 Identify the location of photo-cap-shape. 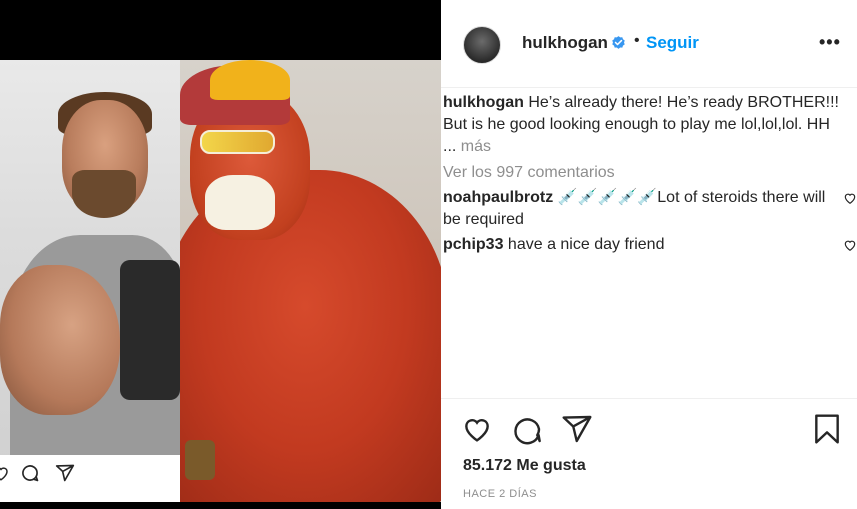
(250, 80).